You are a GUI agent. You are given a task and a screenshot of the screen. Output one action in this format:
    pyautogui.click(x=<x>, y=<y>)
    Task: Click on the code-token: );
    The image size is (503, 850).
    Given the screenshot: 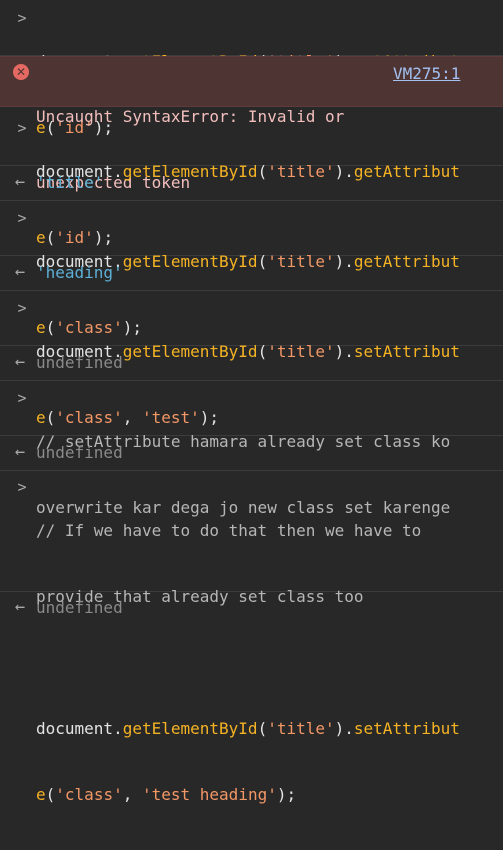 What is the action you would take?
    pyautogui.click(x=286, y=794)
    